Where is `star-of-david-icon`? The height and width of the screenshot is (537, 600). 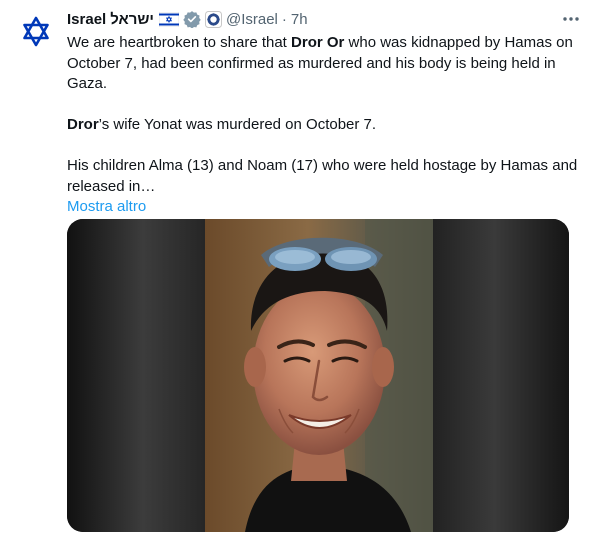
star-of-david-icon is located at coordinates (36, 31).